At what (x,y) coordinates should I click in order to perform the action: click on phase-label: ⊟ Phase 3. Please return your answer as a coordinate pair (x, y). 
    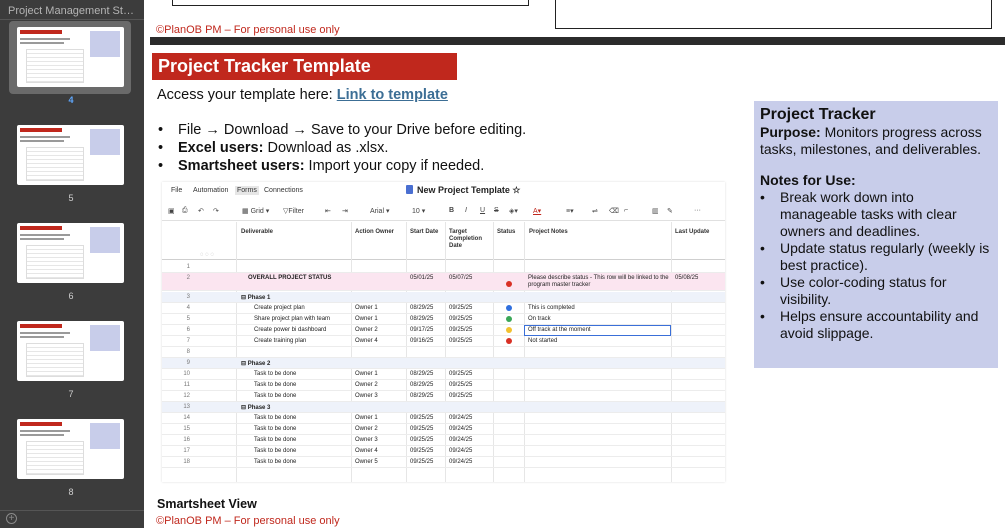
    Looking at the image, I should click on (256, 408).